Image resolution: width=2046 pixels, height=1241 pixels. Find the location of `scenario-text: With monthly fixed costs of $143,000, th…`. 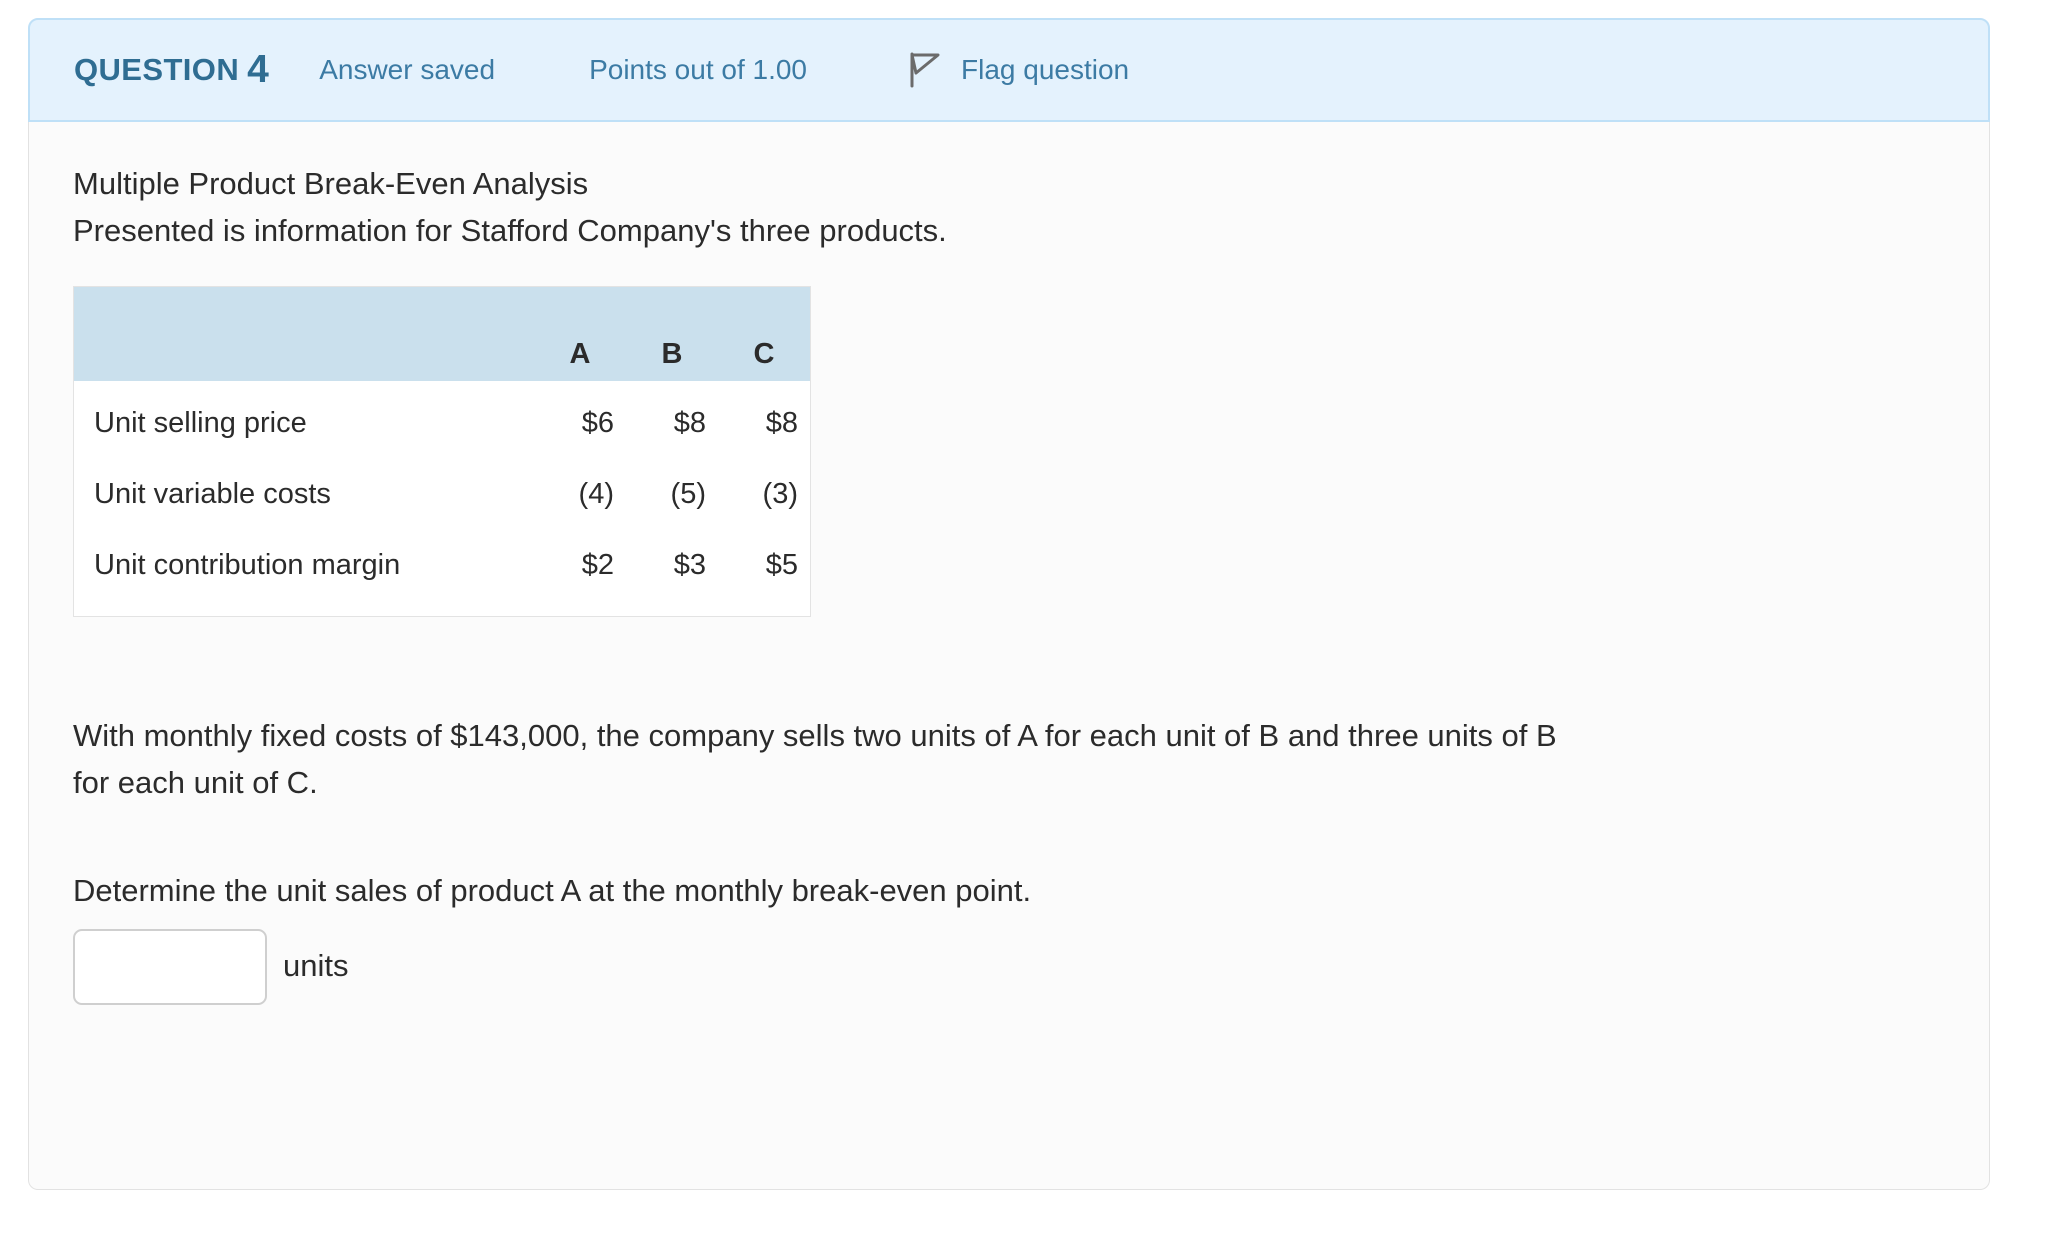

scenario-text: With monthly fixed costs of $143,000, th… is located at coordinates (815, 759).